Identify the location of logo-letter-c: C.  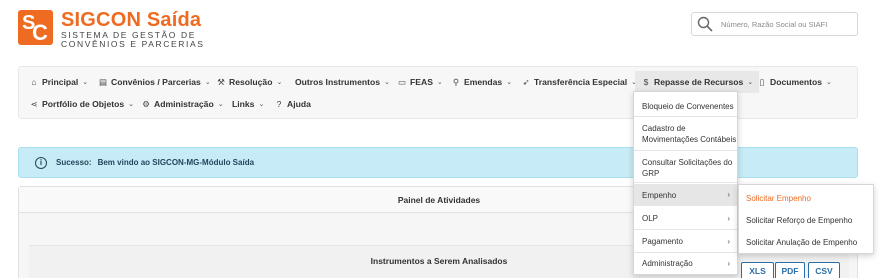
(40, 32).